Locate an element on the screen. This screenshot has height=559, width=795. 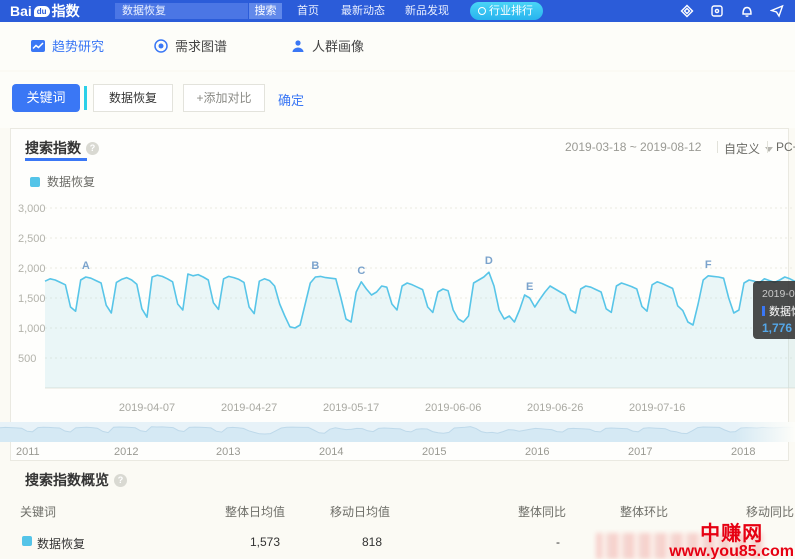
svg-text: E is located at coordinates (529, 287).